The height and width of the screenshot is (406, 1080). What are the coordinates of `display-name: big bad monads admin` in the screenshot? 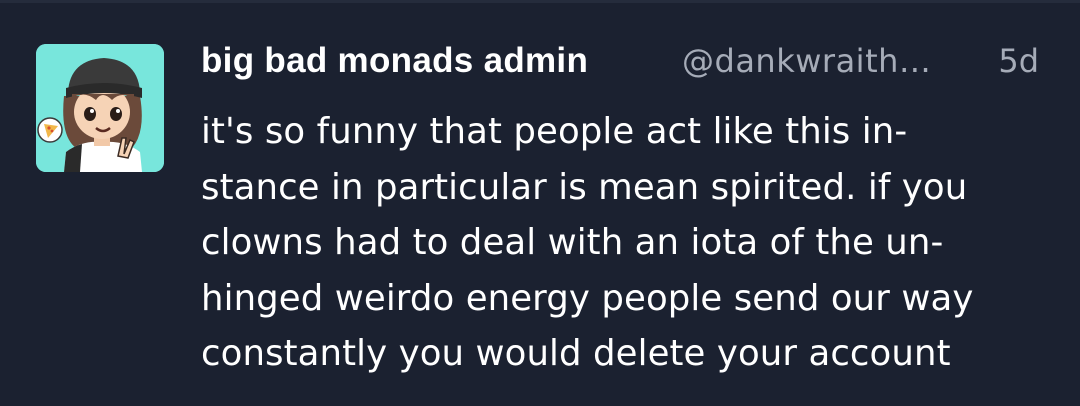 It's located at (394, 61).